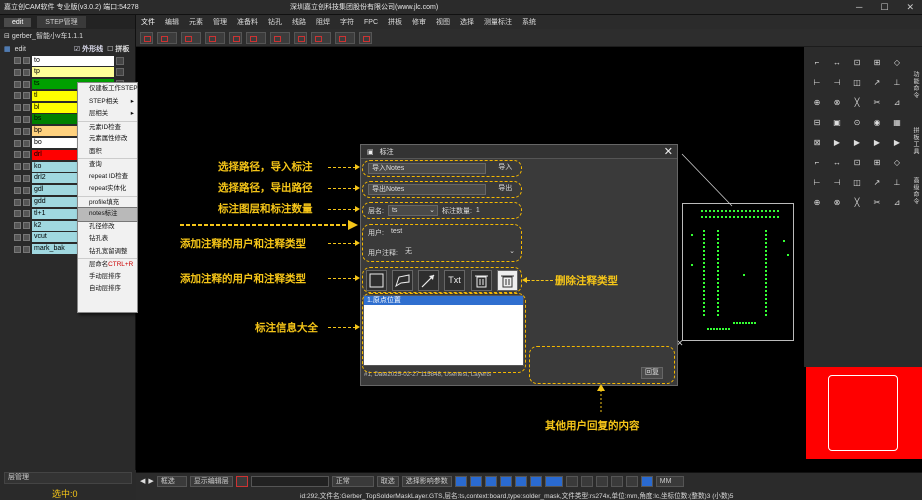 Image resolution: width=922 pixels, height=500 pixels. Describe the element at coordinates (107, 164) in the screenshot. I see `context-menu-item: 查询` at that location.